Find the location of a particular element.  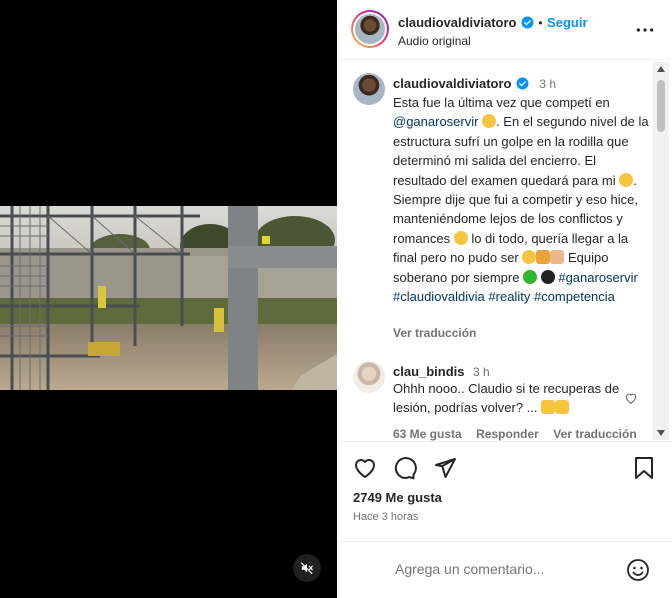

caption-header: claudiovaldiviatoro 3 h is located at coordinates (474, 84).